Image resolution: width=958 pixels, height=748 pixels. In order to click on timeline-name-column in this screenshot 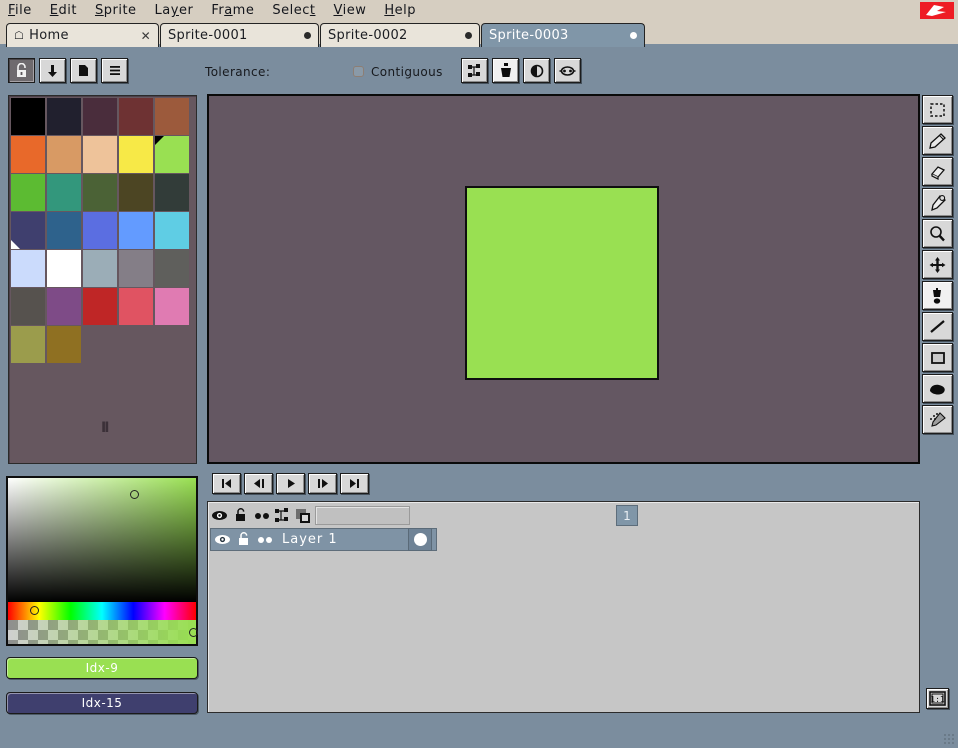, I will do `click(362, 515)`.